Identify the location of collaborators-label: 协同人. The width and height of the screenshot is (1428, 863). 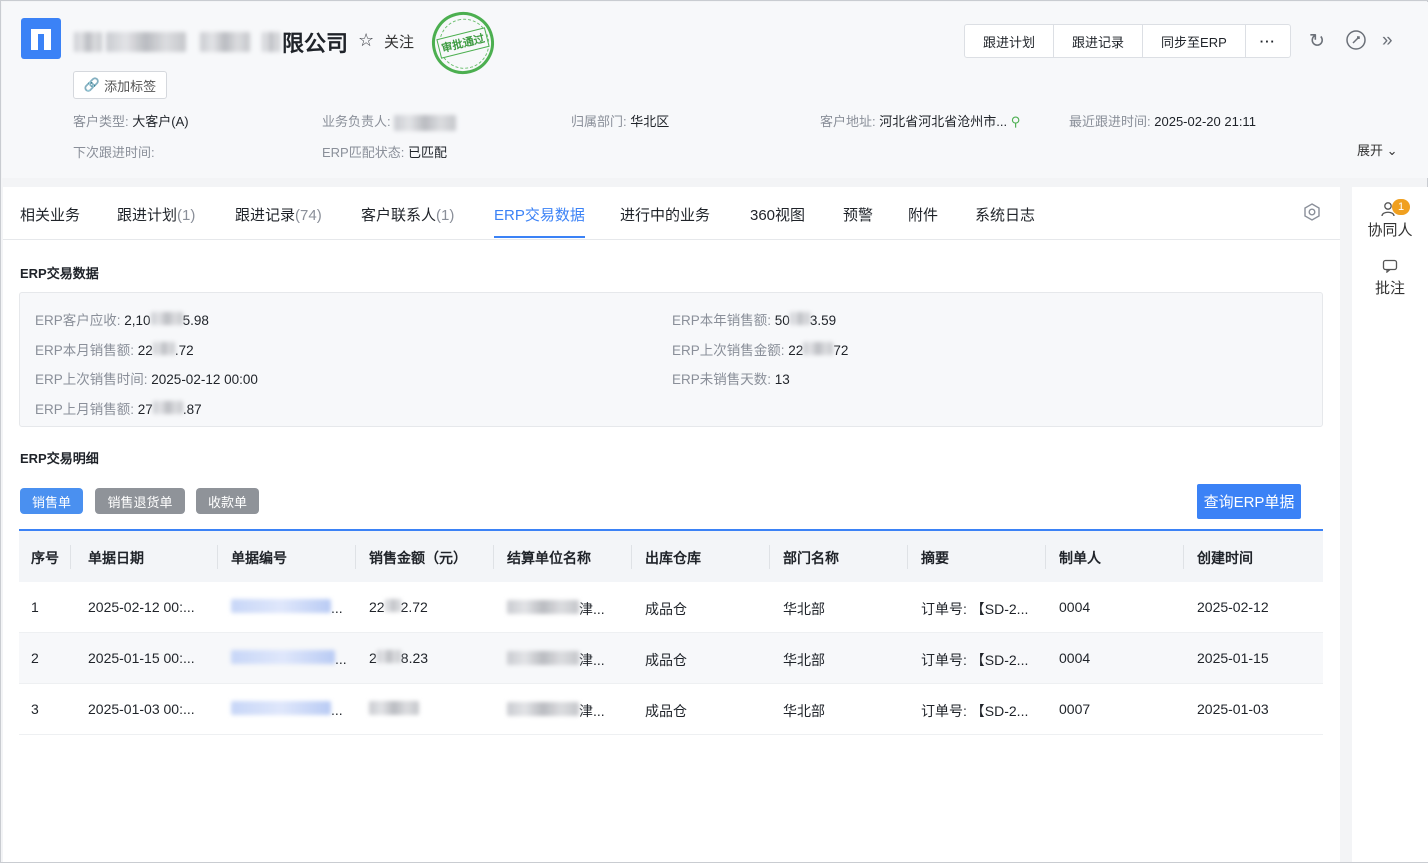
(1390, 230).